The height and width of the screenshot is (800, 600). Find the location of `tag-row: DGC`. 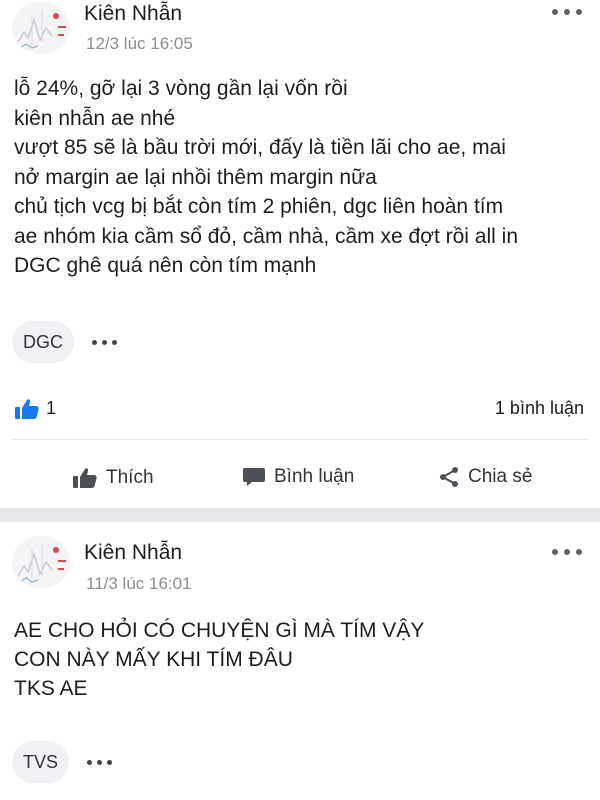

tag-row: DGC is located at coordinates (64, 342).